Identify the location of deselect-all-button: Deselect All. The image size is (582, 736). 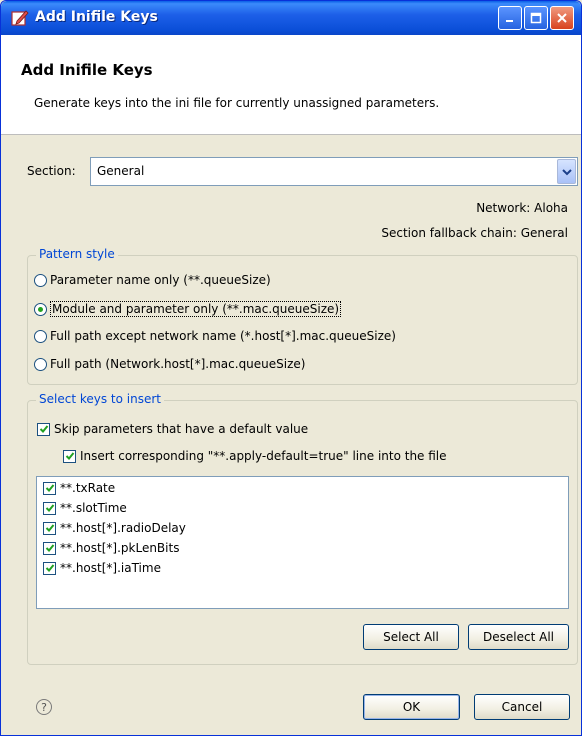
(518, 637).